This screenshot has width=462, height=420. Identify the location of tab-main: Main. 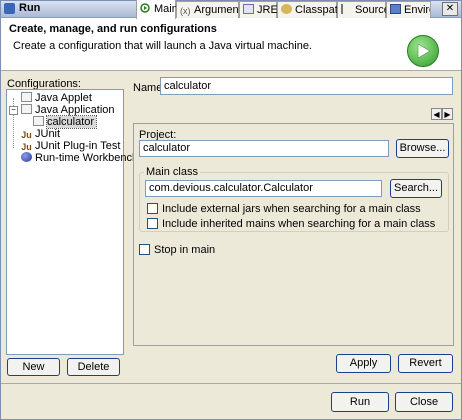
(157, 9).